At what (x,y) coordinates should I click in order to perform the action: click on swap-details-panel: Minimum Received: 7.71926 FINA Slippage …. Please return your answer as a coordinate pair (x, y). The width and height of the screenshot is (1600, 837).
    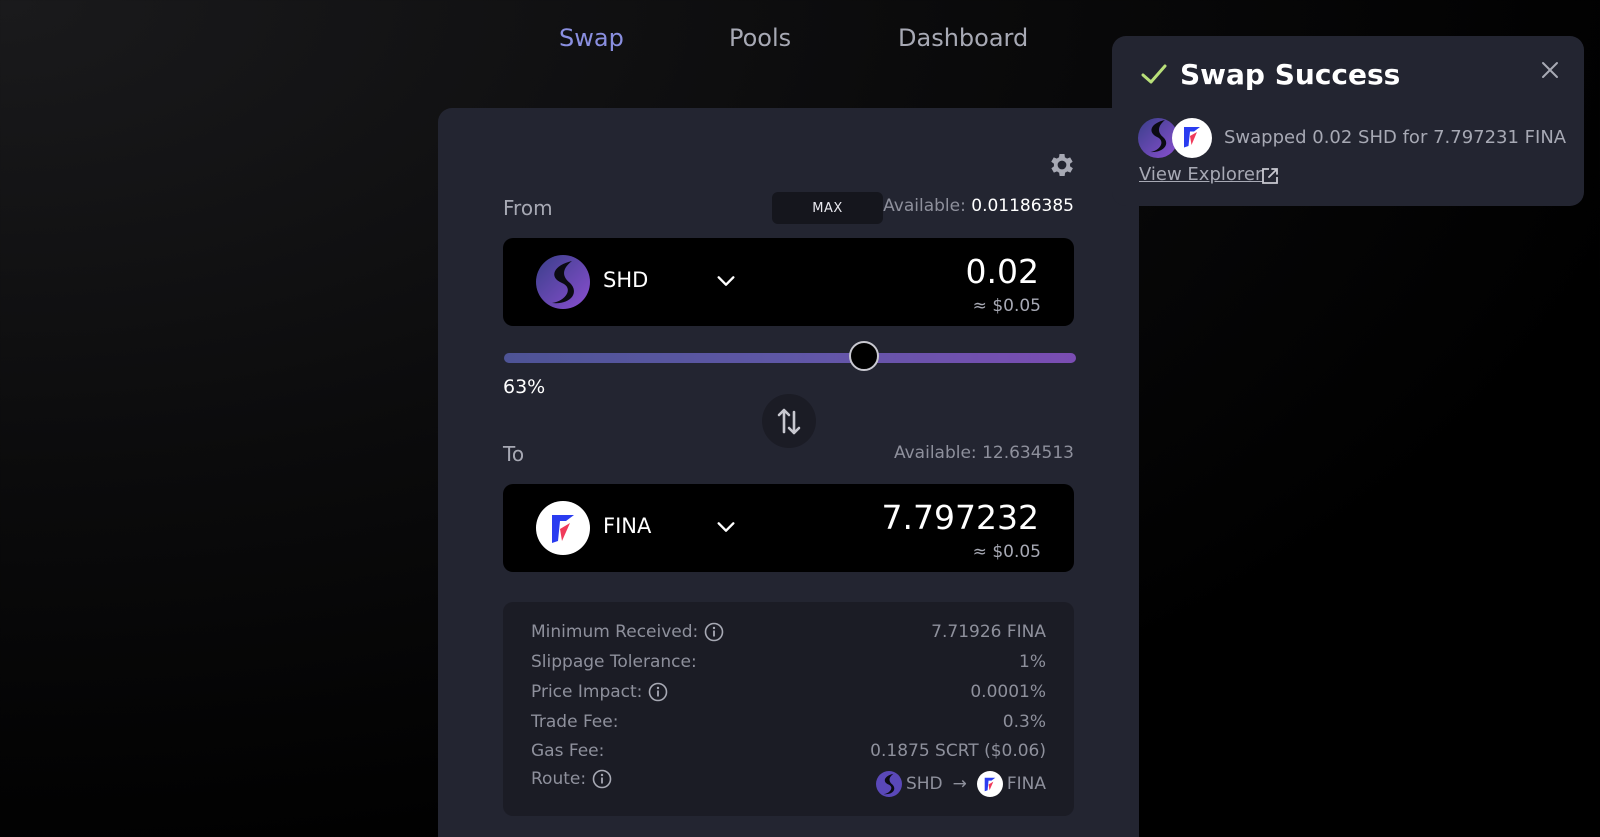
    Looking at the image, I should click on (788, 709).